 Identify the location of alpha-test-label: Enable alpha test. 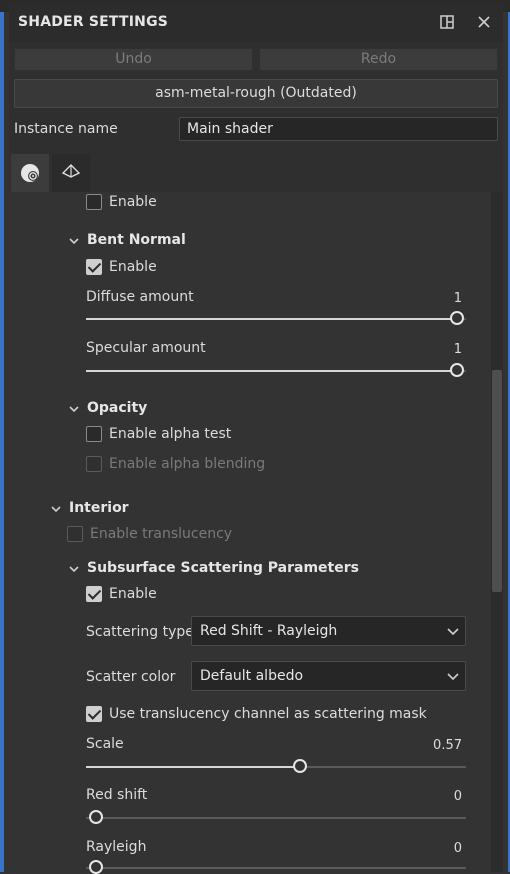
(170, 434).